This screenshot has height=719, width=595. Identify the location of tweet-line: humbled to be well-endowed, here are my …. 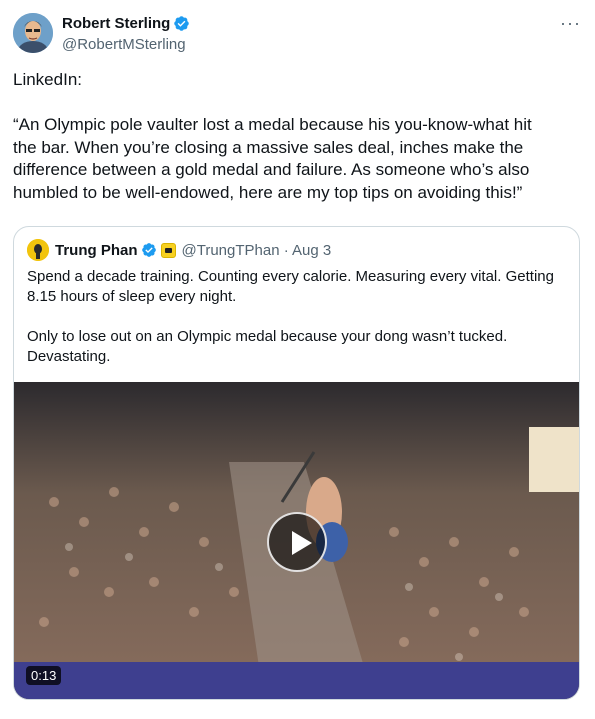
(268, 192).